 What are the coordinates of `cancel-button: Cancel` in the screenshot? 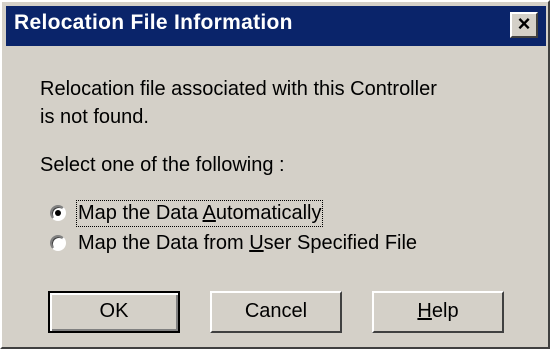 It's located at (276, 312).